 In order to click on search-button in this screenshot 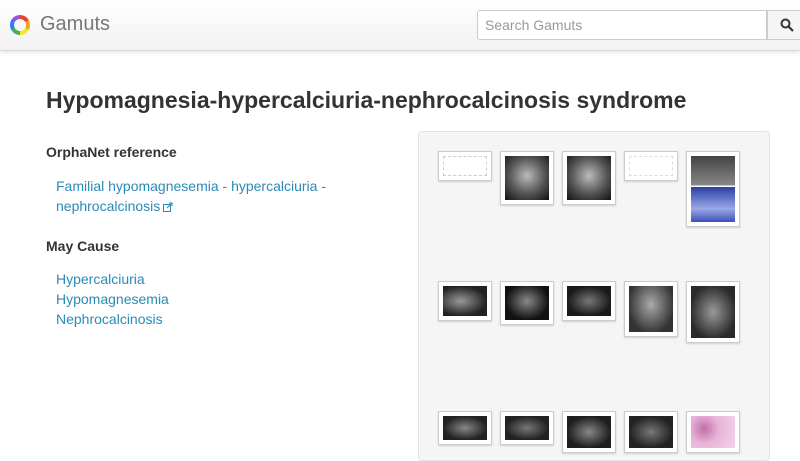, I will do `click(783, 25)`.